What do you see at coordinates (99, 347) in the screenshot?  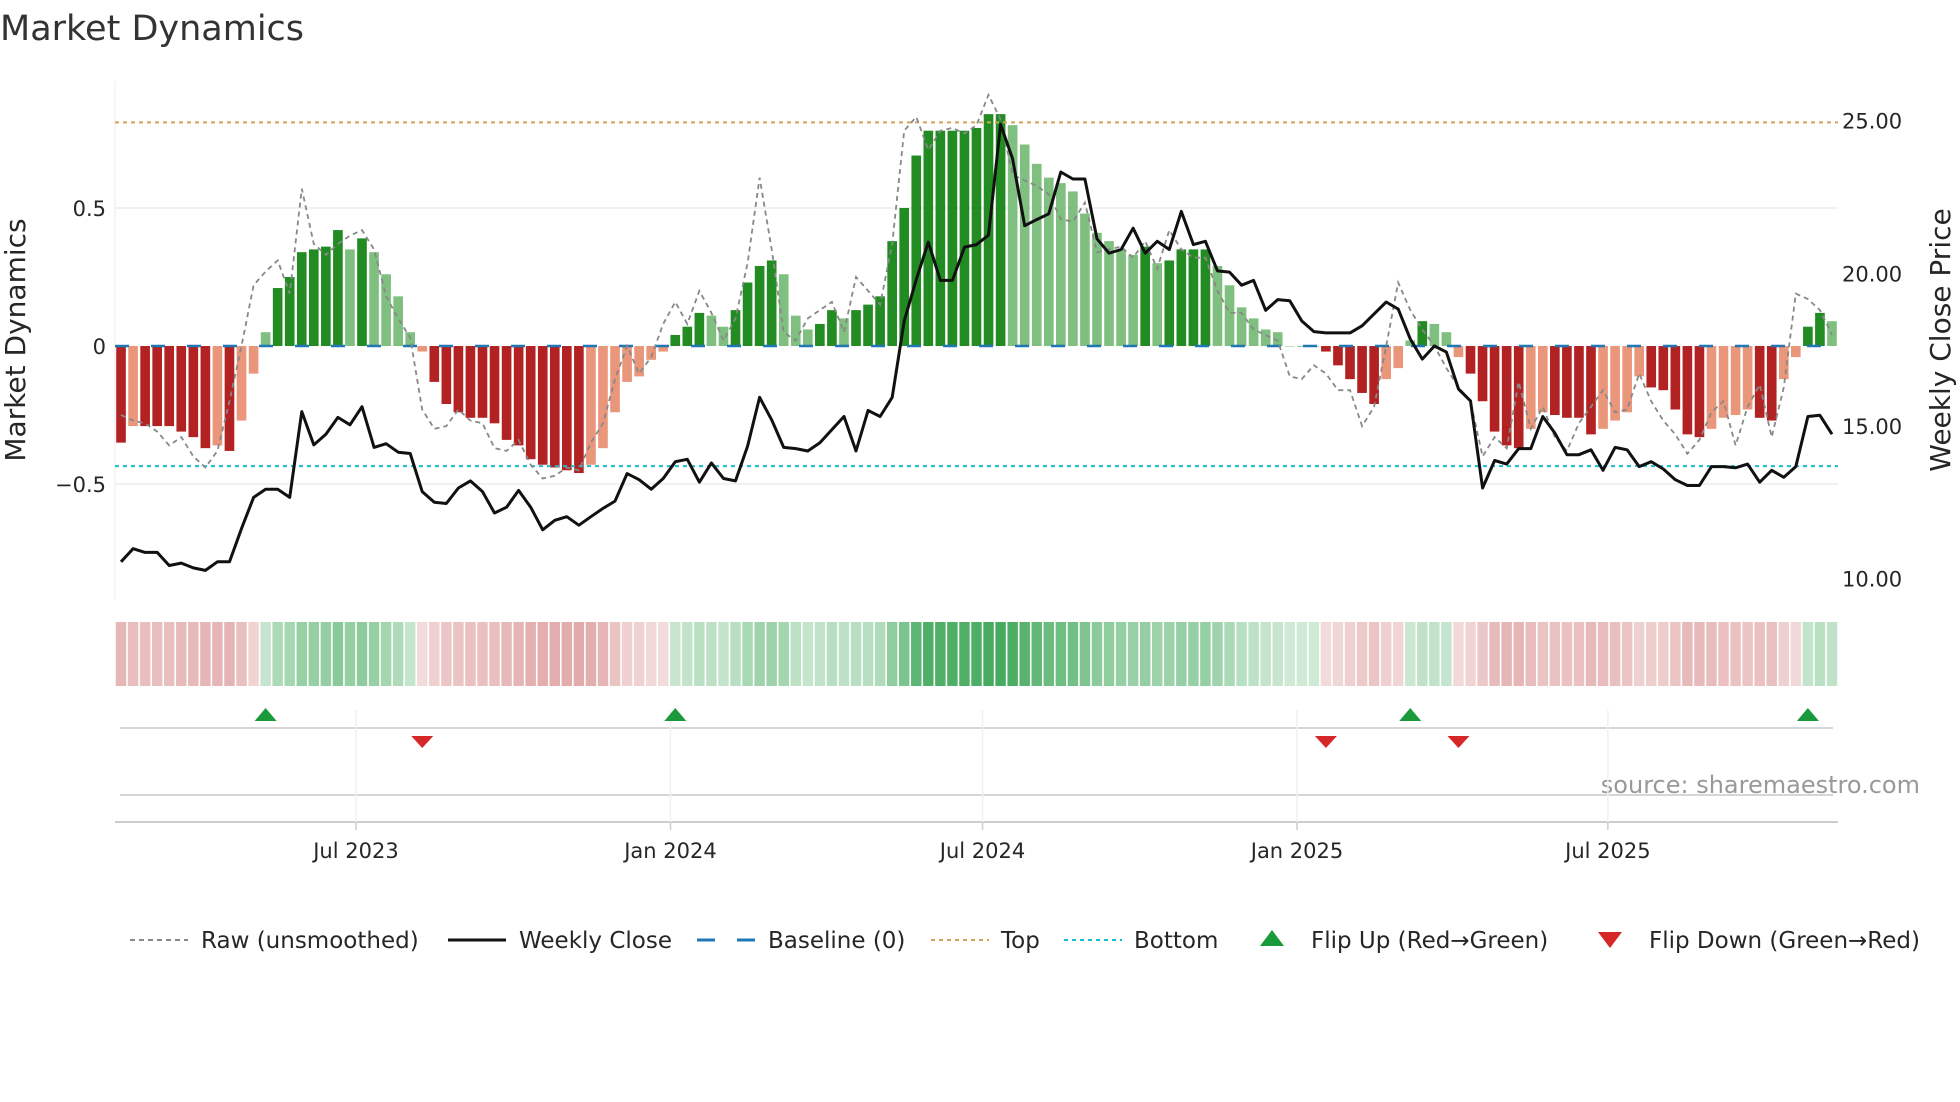 I see `y-tick-label: 0` at bounding box center [99, 347].